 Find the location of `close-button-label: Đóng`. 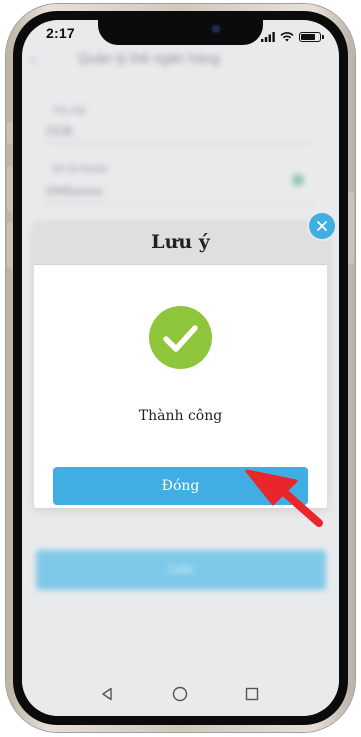

close-button-label: Đóng is located at coordinates (180, 486).